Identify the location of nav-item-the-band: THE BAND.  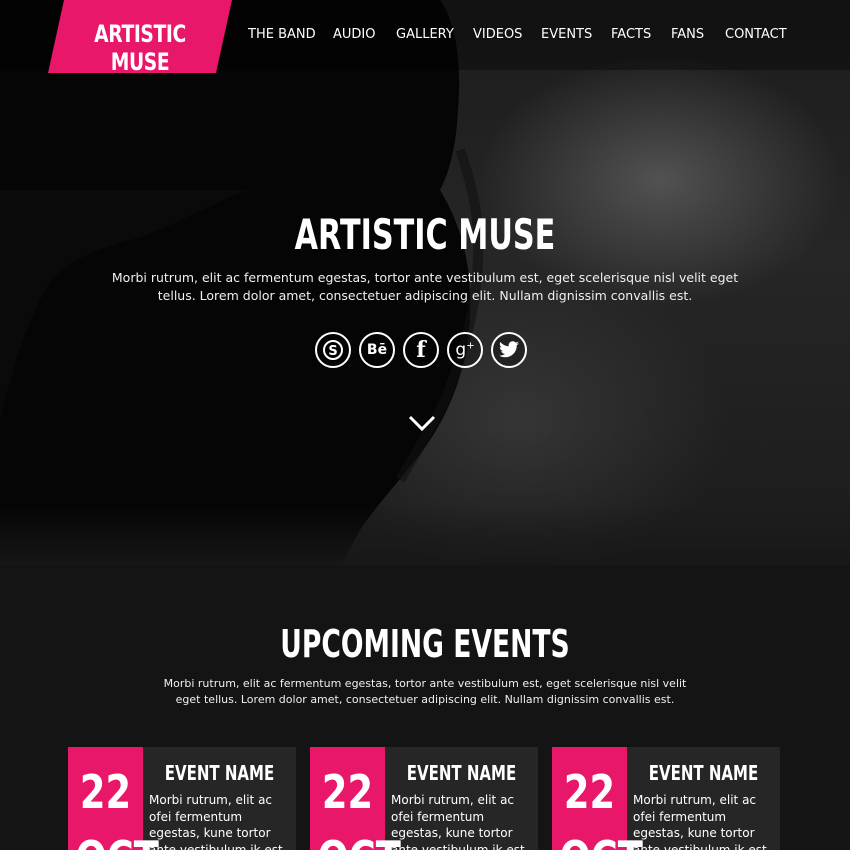
(290, 37).